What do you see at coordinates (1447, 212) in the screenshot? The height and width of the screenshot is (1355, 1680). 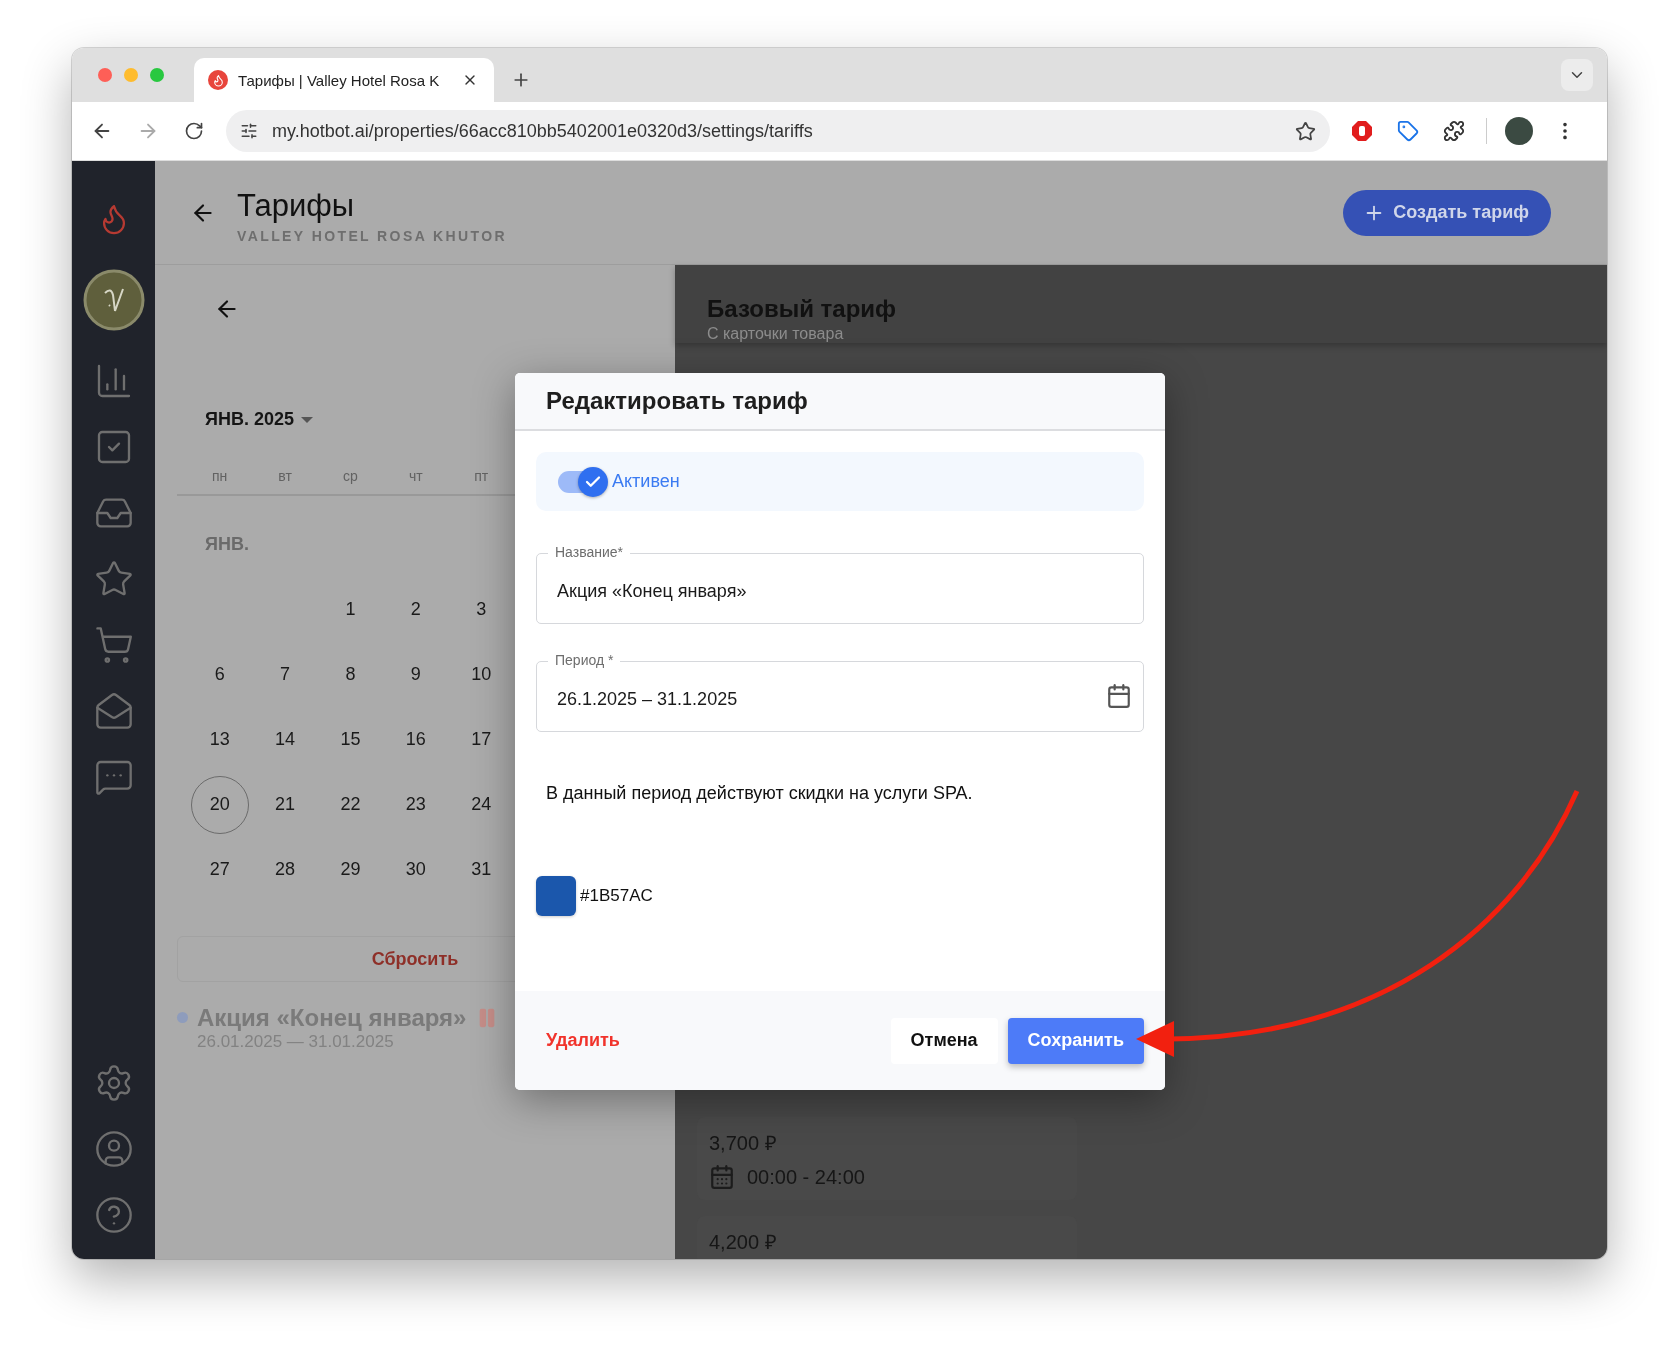 I see `create-tariff-button: Создать тариф` at bounding box center [1447, 212].